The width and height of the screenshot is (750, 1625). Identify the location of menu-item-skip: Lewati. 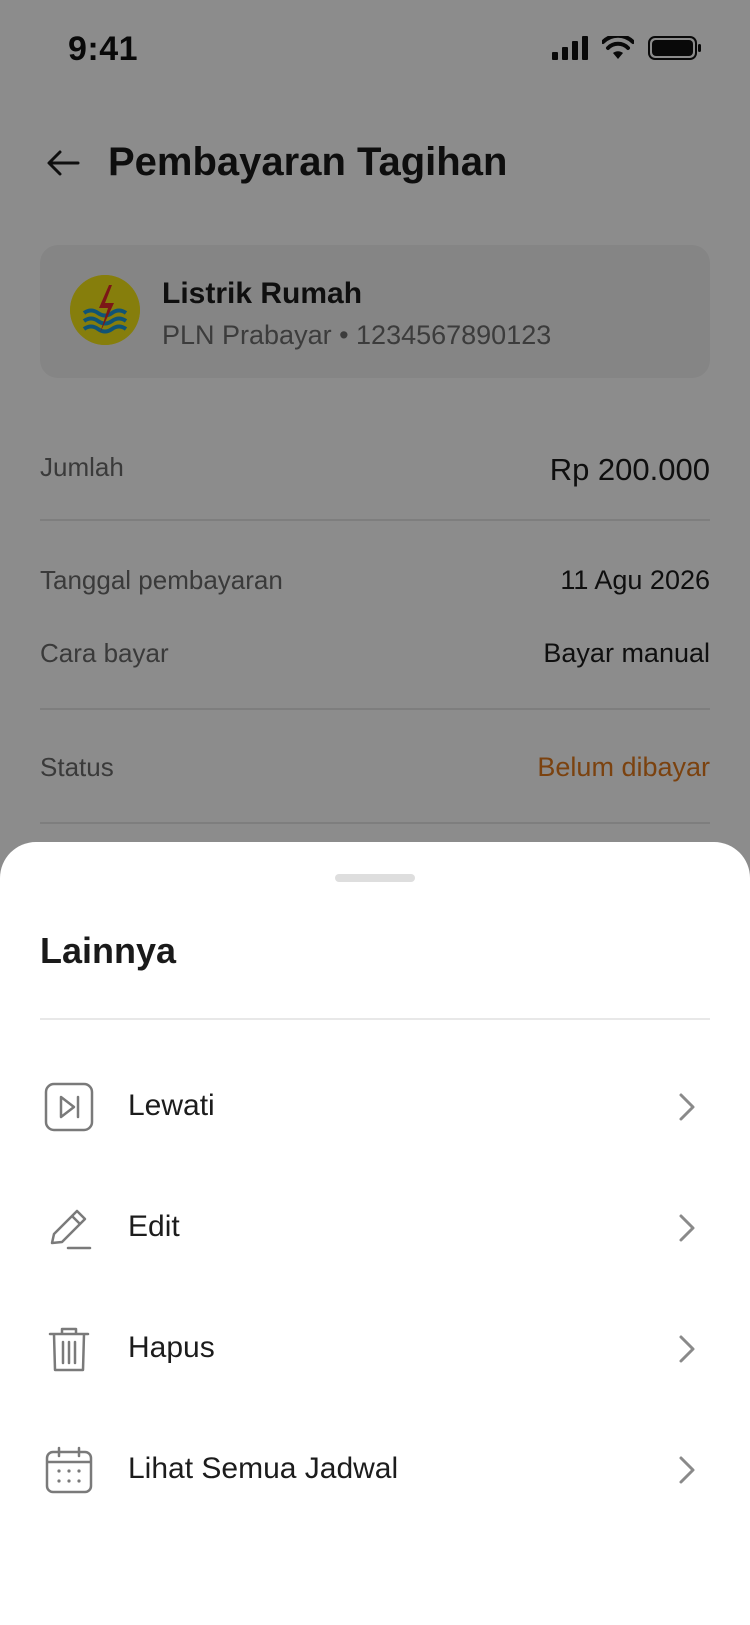
(375, 1107).